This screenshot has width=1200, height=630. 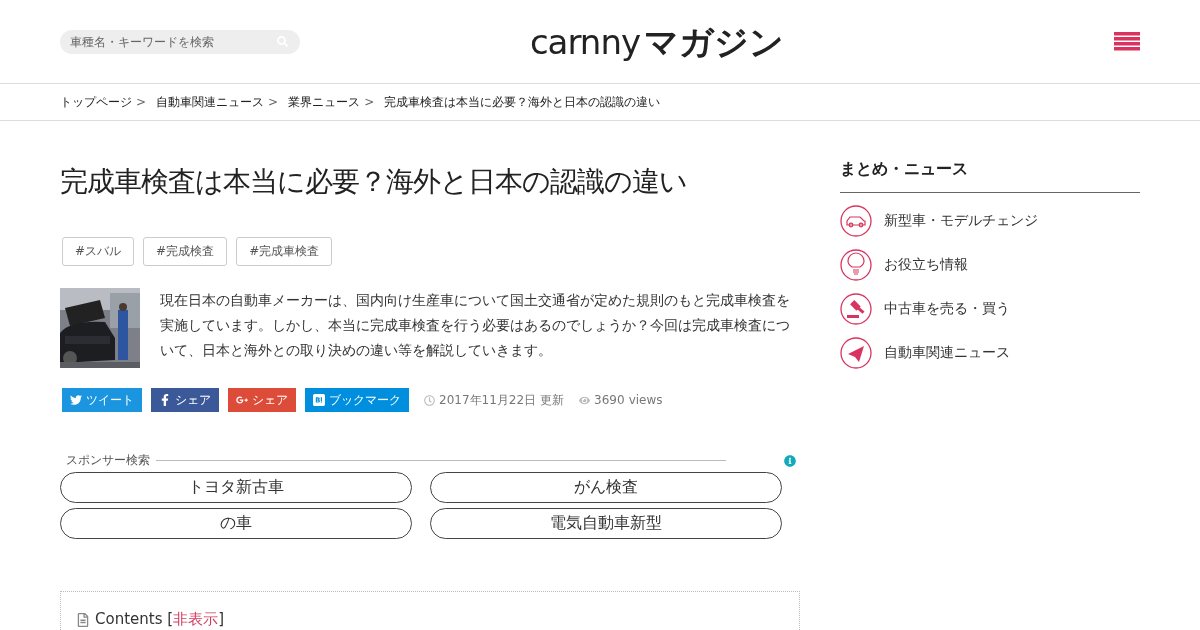 What do you see at coordinates (475, 325) in the screenshot?
I see `article-lead: 現在日本の自動車メーカーは、国内向け生産車について国土交通省が定めた規則のもと完成車検査を実施しています。しかし、本当に完成車検査を行う必要はあるのでしょうか？今回は完成車検査について、日本と海外との取り決めの違い等を解説していきます。` at bounding box center [475, 325].